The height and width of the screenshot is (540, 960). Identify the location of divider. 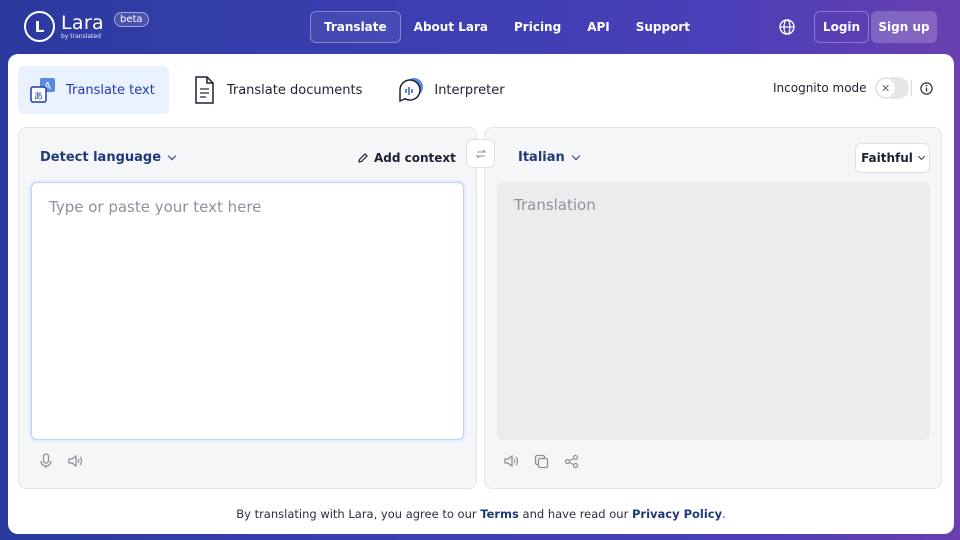
(911, 88).